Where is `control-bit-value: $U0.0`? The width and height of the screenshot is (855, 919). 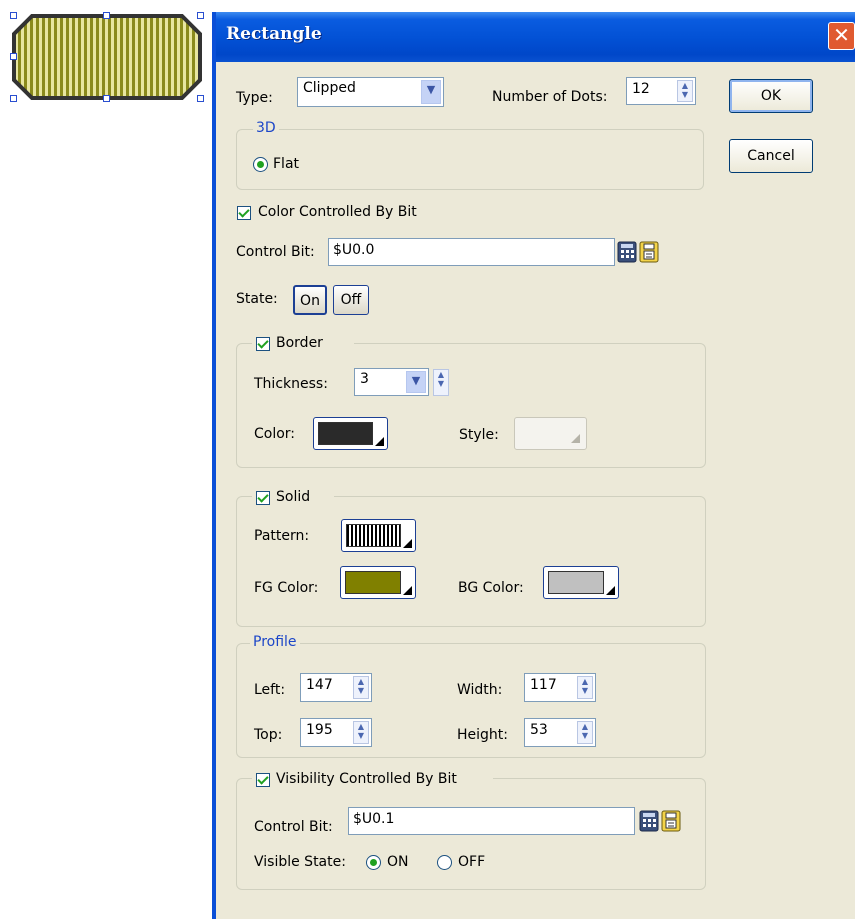 control-bit-value: $U0.0 is located at coordinates (354, 250).